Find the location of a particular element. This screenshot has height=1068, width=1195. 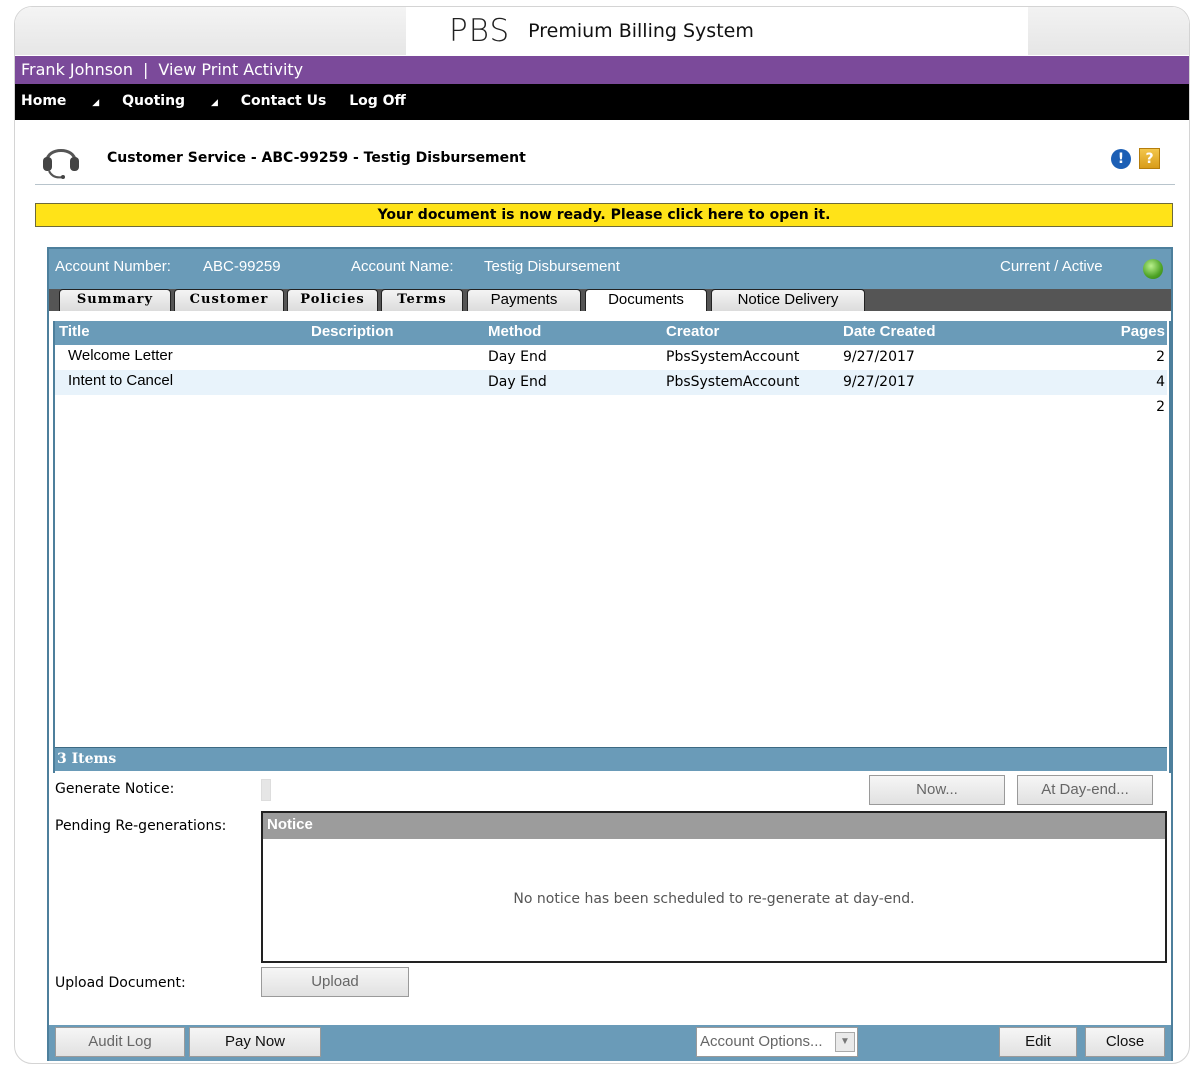

column-method: Method is located at coordinates (514, 331).